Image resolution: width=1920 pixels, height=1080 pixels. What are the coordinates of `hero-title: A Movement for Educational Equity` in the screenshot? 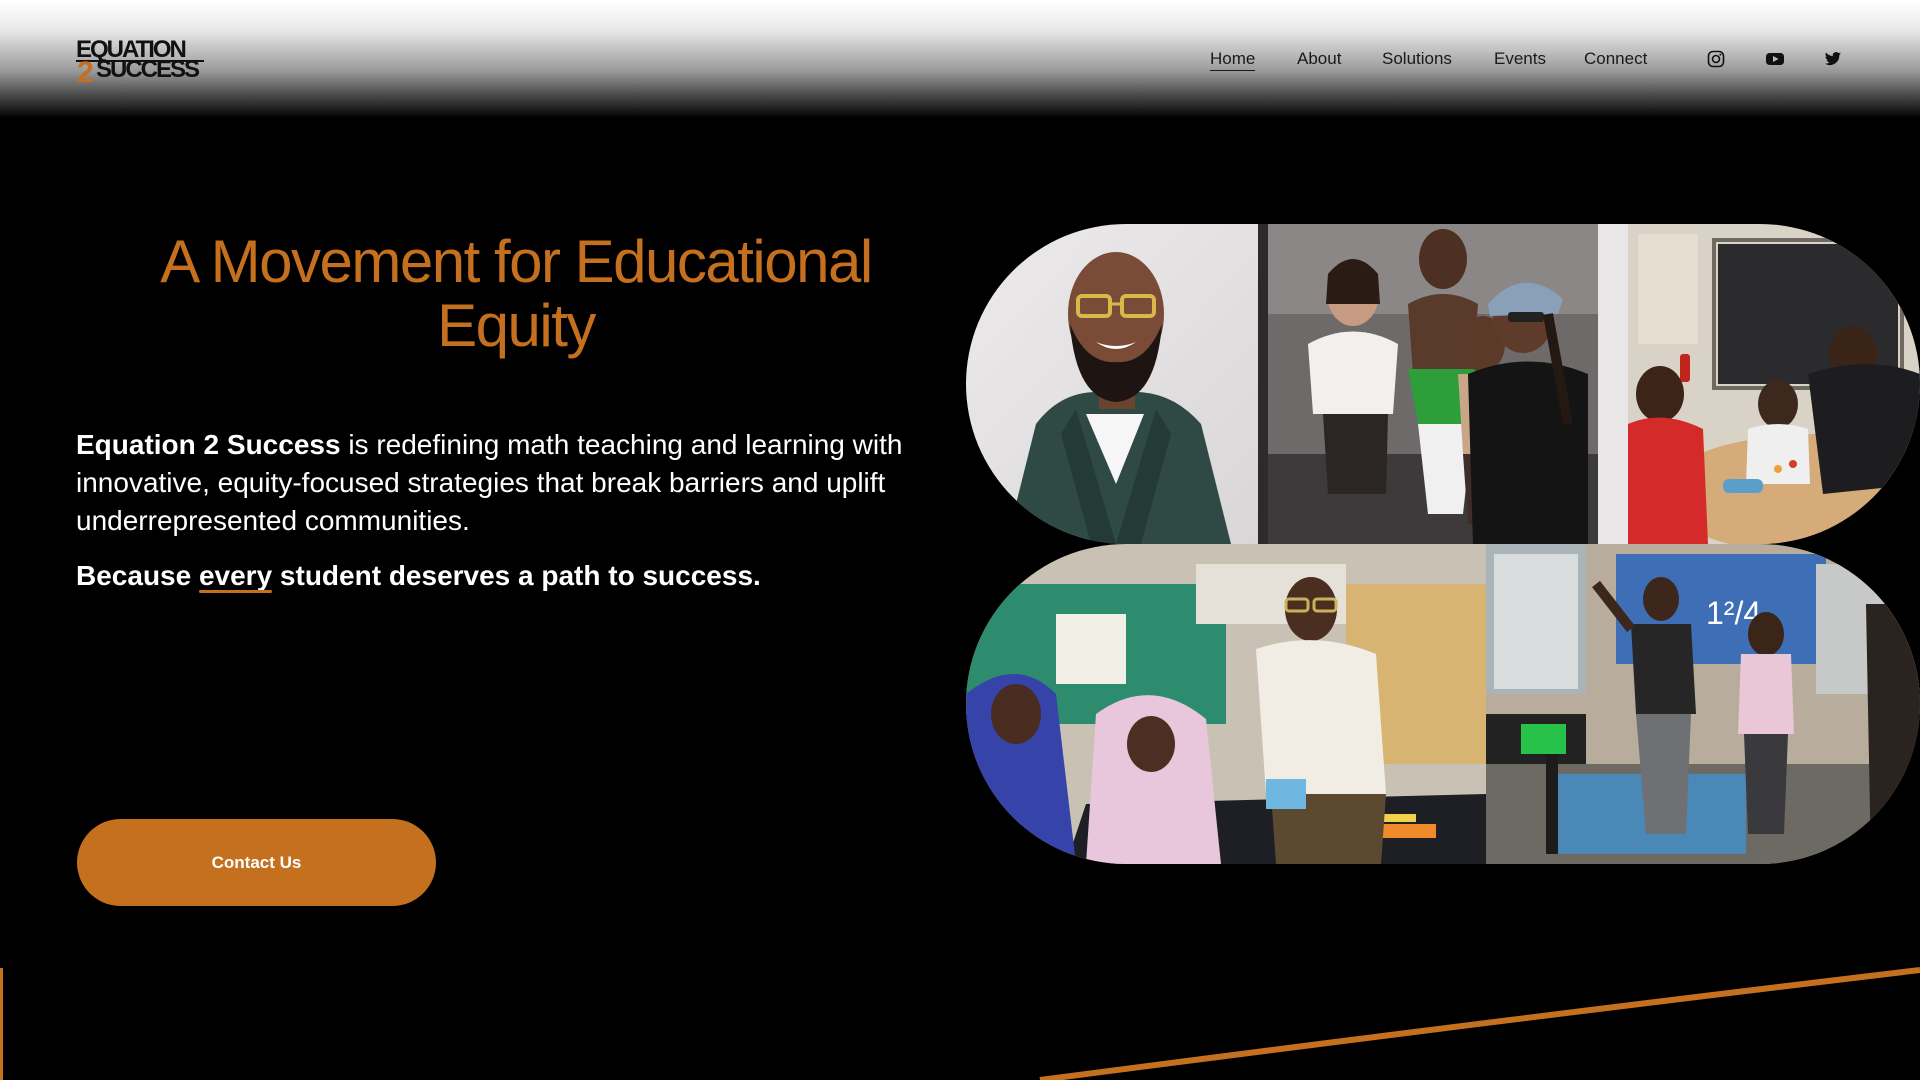 It's located at (516, 293).